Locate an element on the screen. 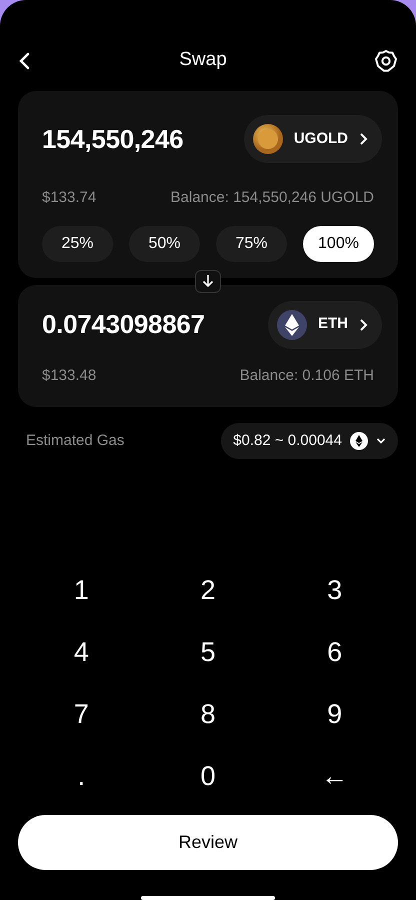 Image resolution: width=416 pixels, height=900 pixels. percent-button: 100% is located at coordinates (338, 244).